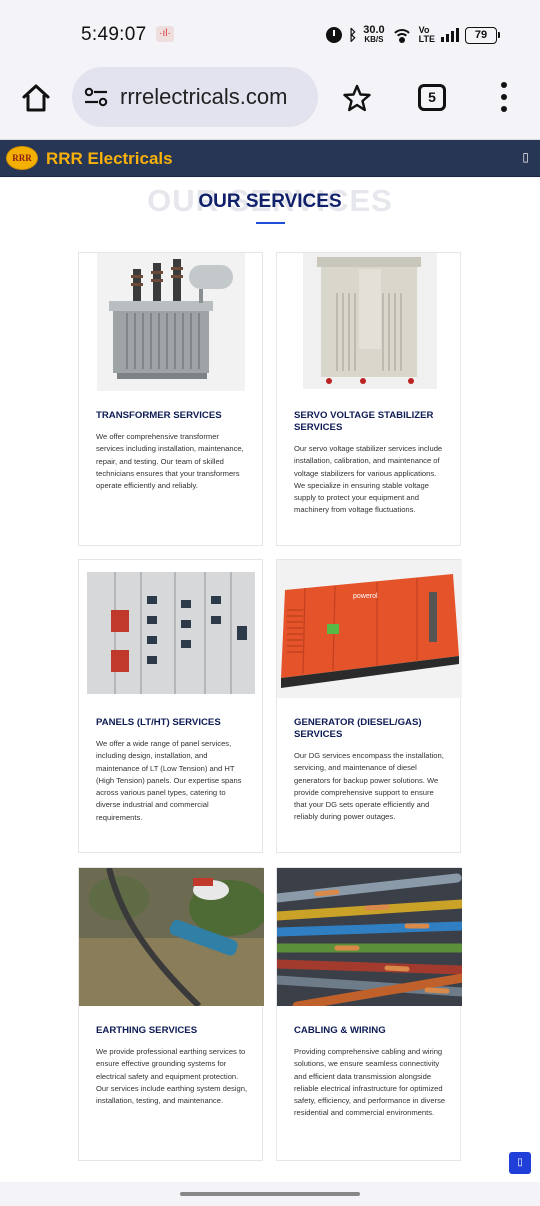 This screenshot has width=540, height=1206. Describe the element at coordinates (159, 415) in the screenshot. I see `service-title: TRANSFORMER SERVICES` at that location.